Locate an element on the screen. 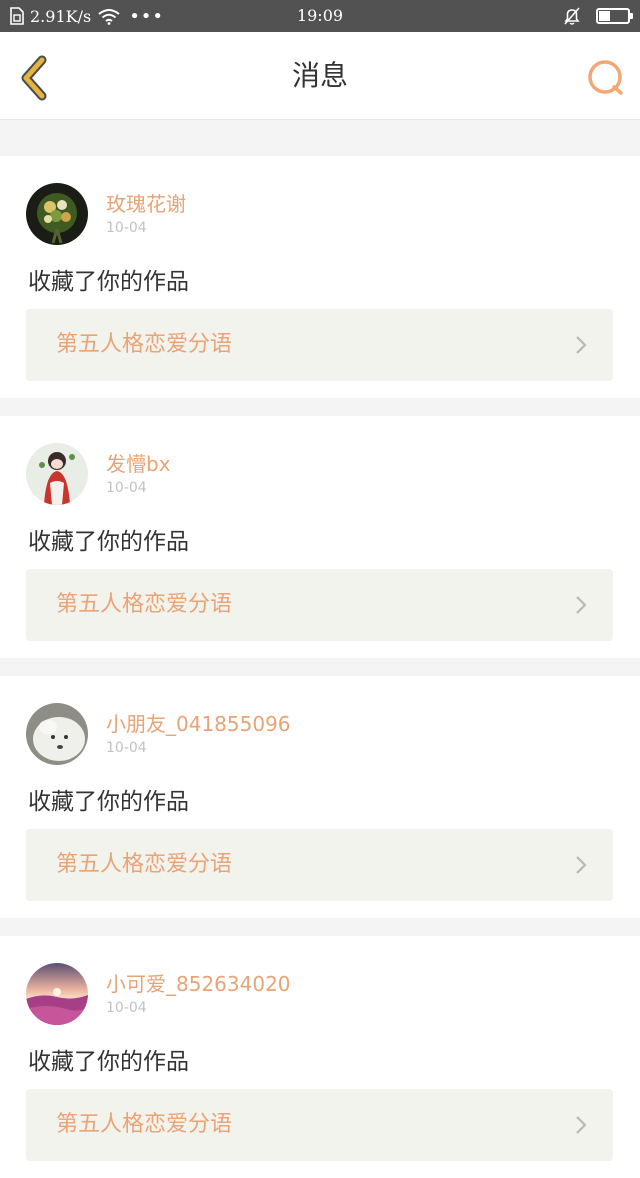 The height and width of the screenshot is (1178, 640). status-bar: 2.91K/s ••• 19:09 is located at coordinates (320, 16).